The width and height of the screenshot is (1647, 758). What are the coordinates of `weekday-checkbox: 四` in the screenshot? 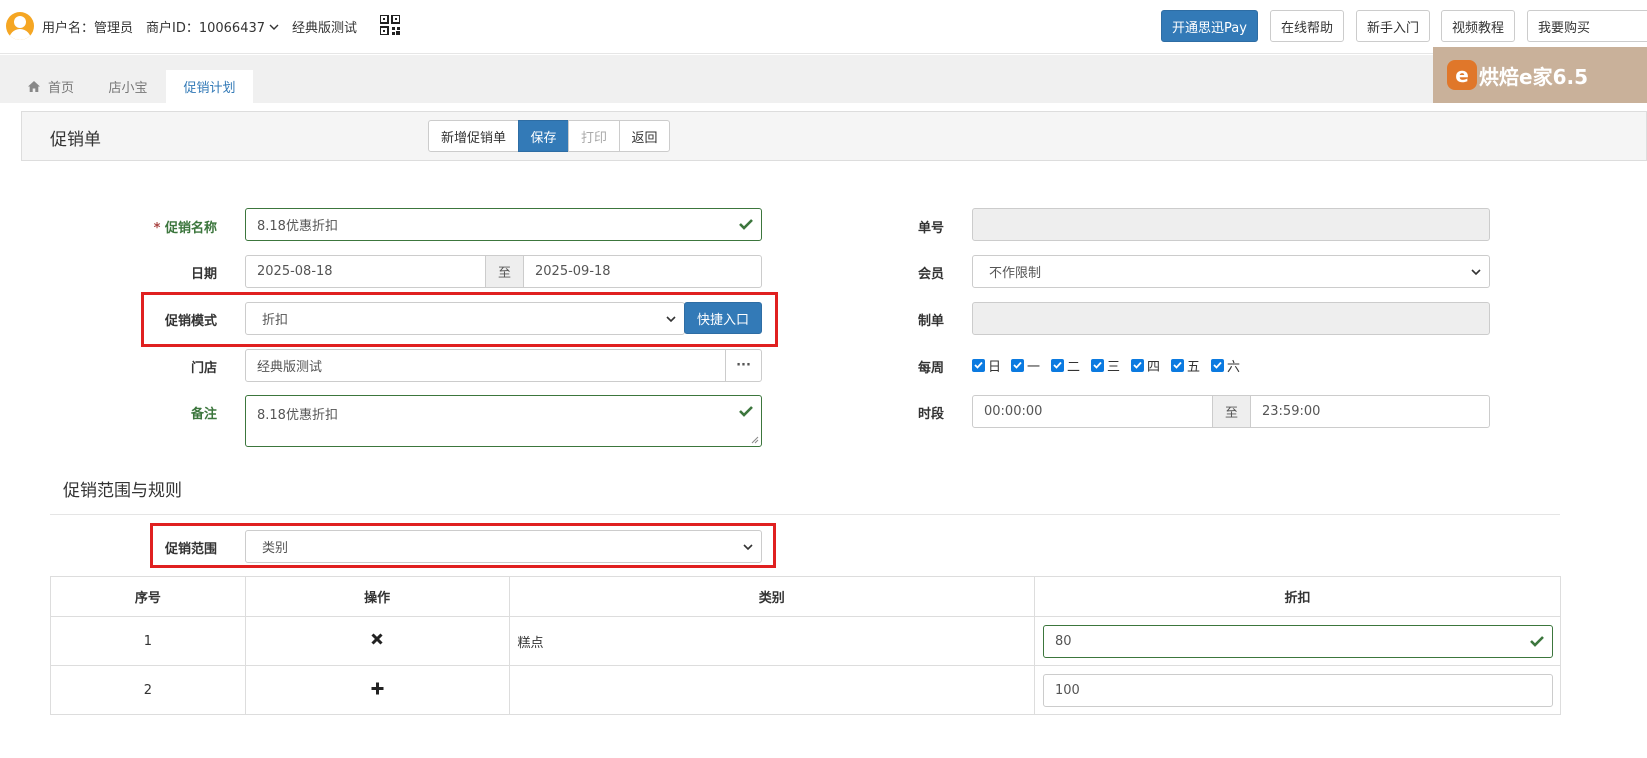 It's located at (1146, 366).